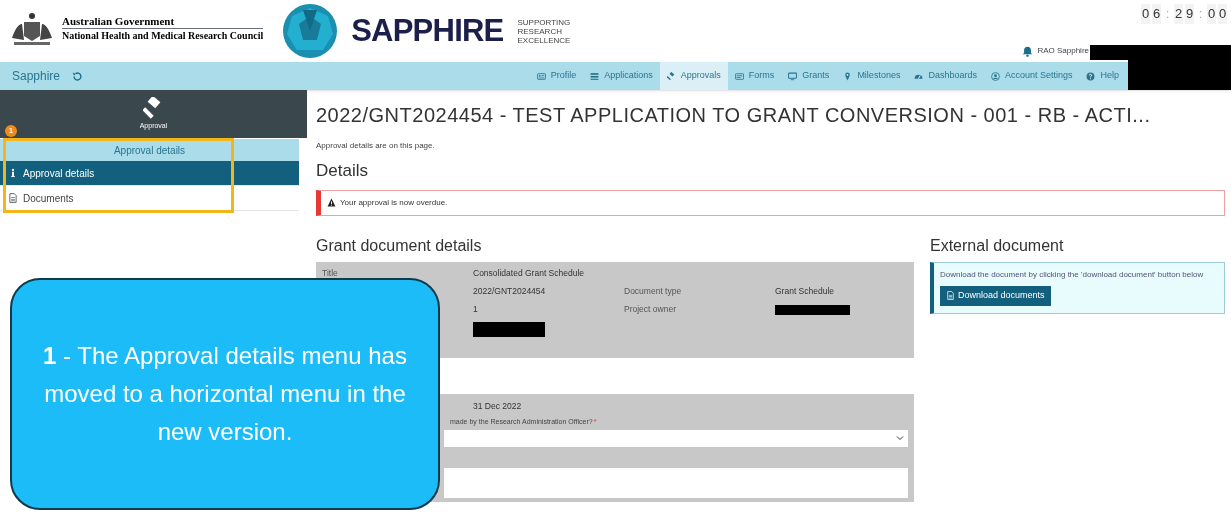  What do you see at coordinates (331, 202) in the screenshot?
I see `warning-icon` at bounding box center [331, 202].